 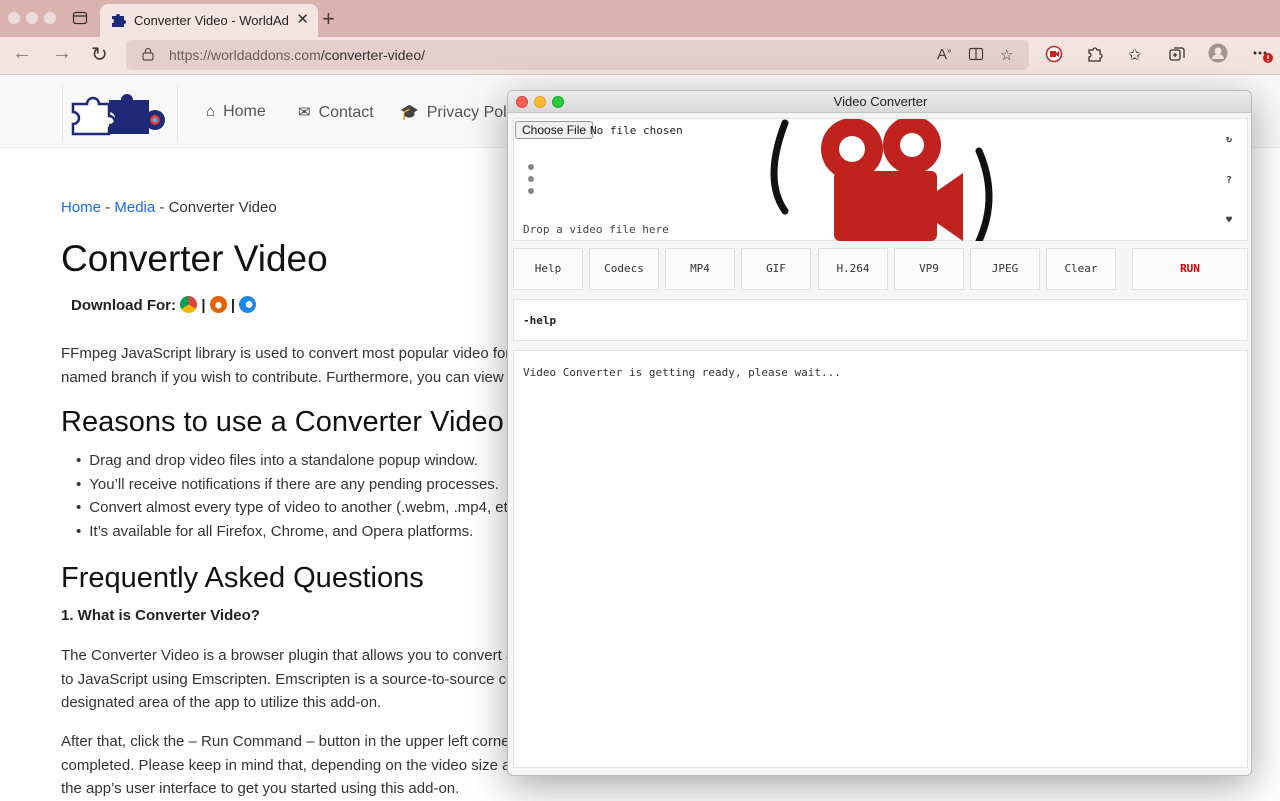 I want to click on graduation-cap-icon: 🎓, so click(x=409, y=112).